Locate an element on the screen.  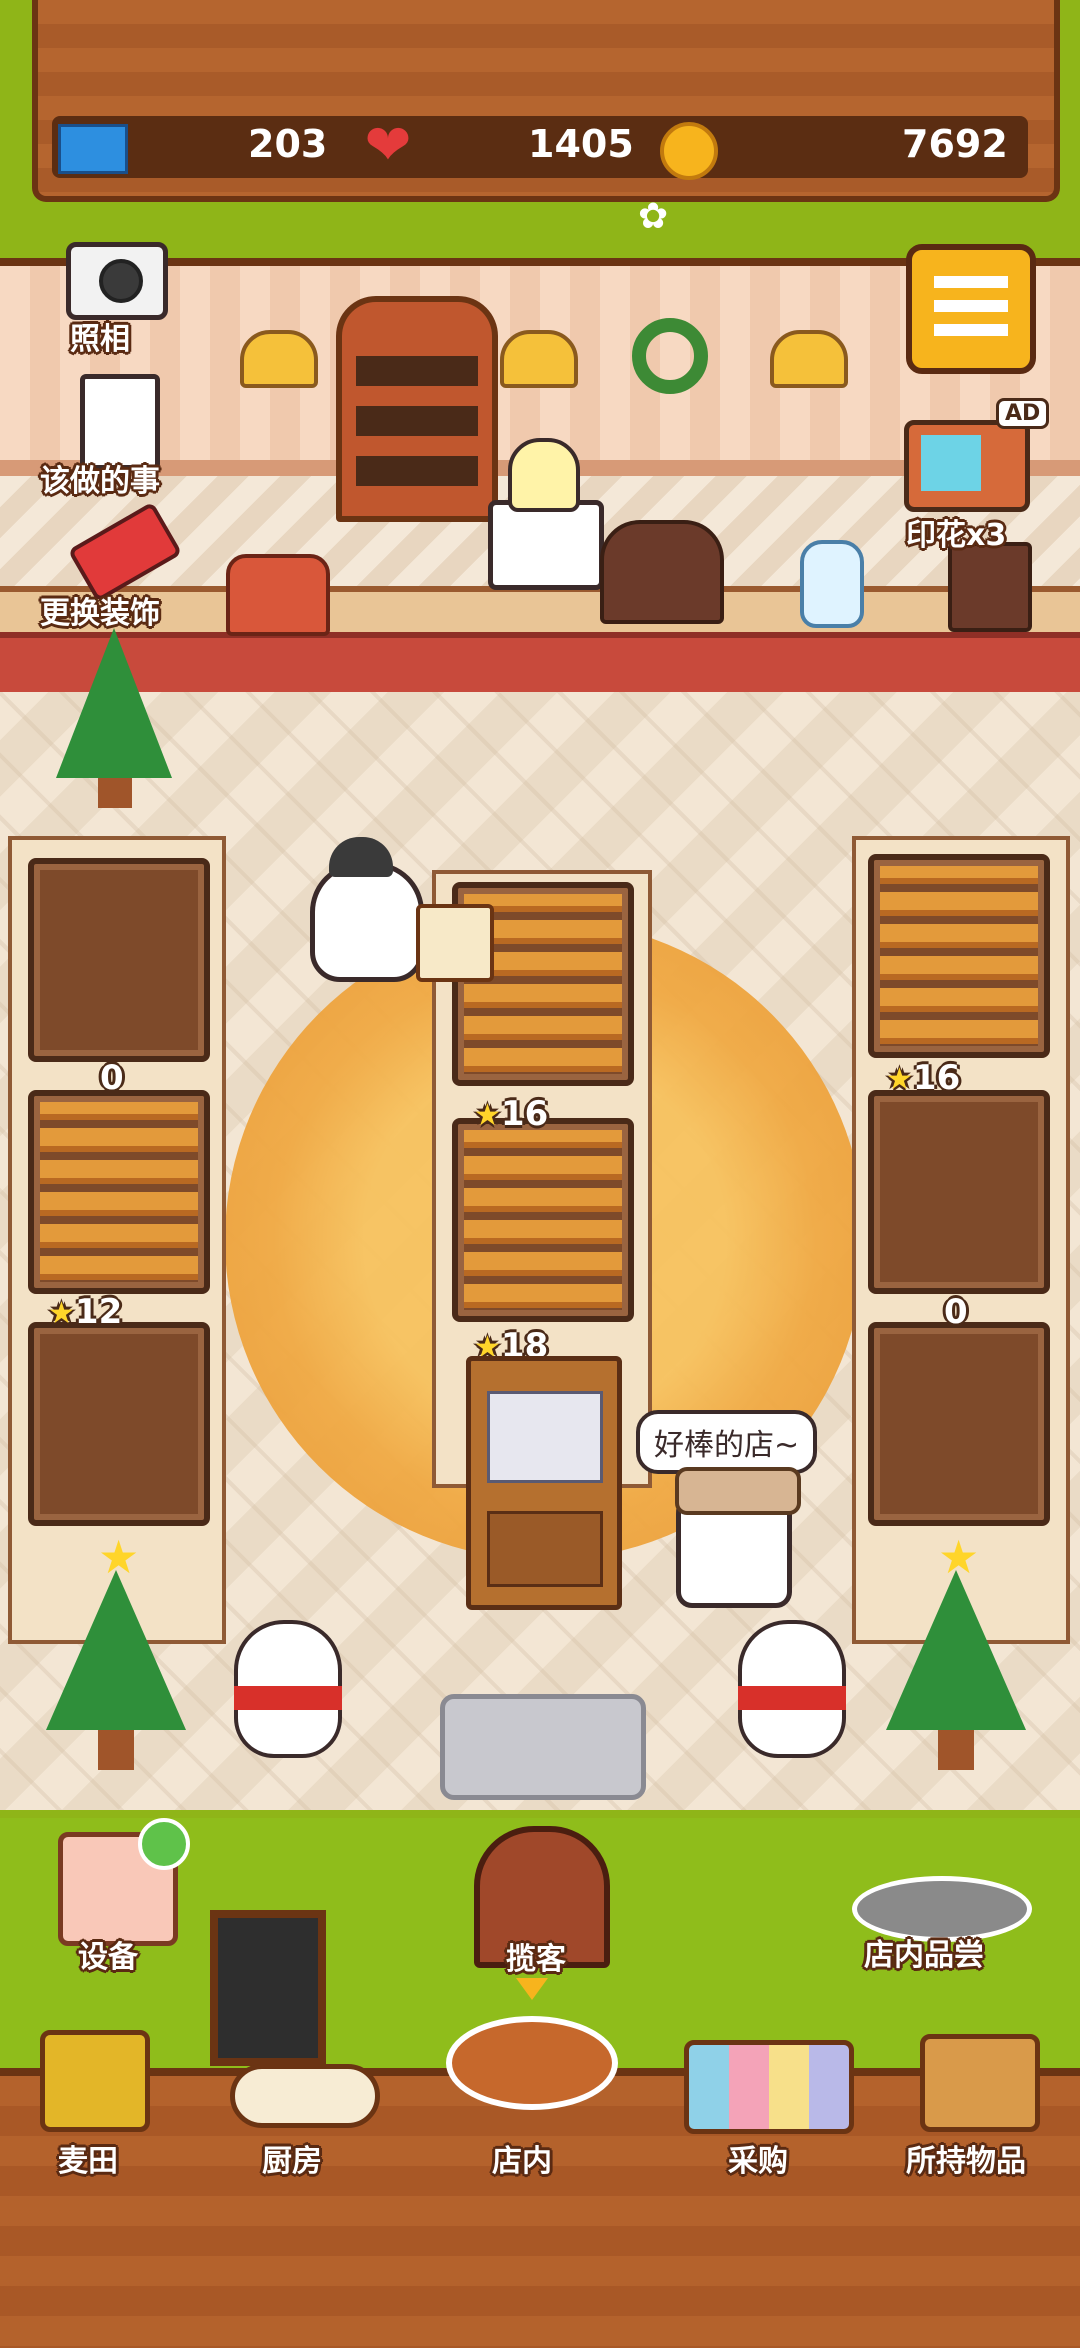
rack-right-middle-stars: ★16 is located at coordinates (923, 1078).